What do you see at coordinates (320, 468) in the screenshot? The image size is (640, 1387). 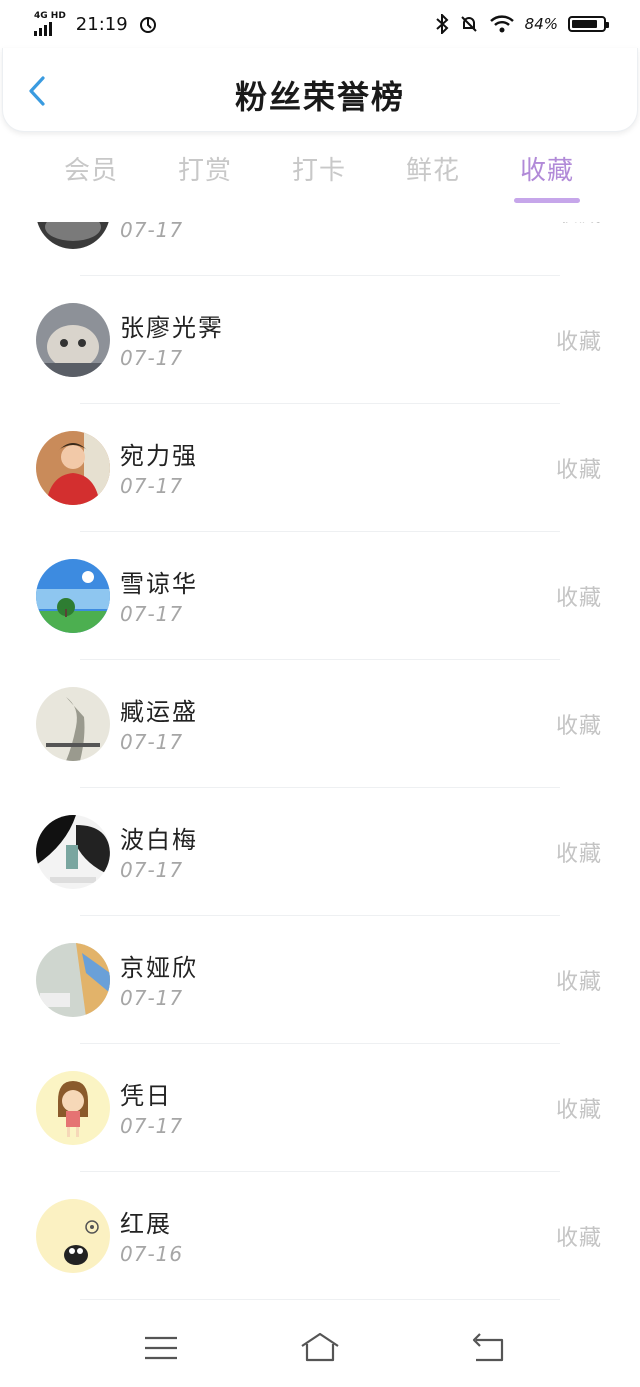 I see `list-item: 宛力强 07-17 收藏` at bounding box center [320, 468].